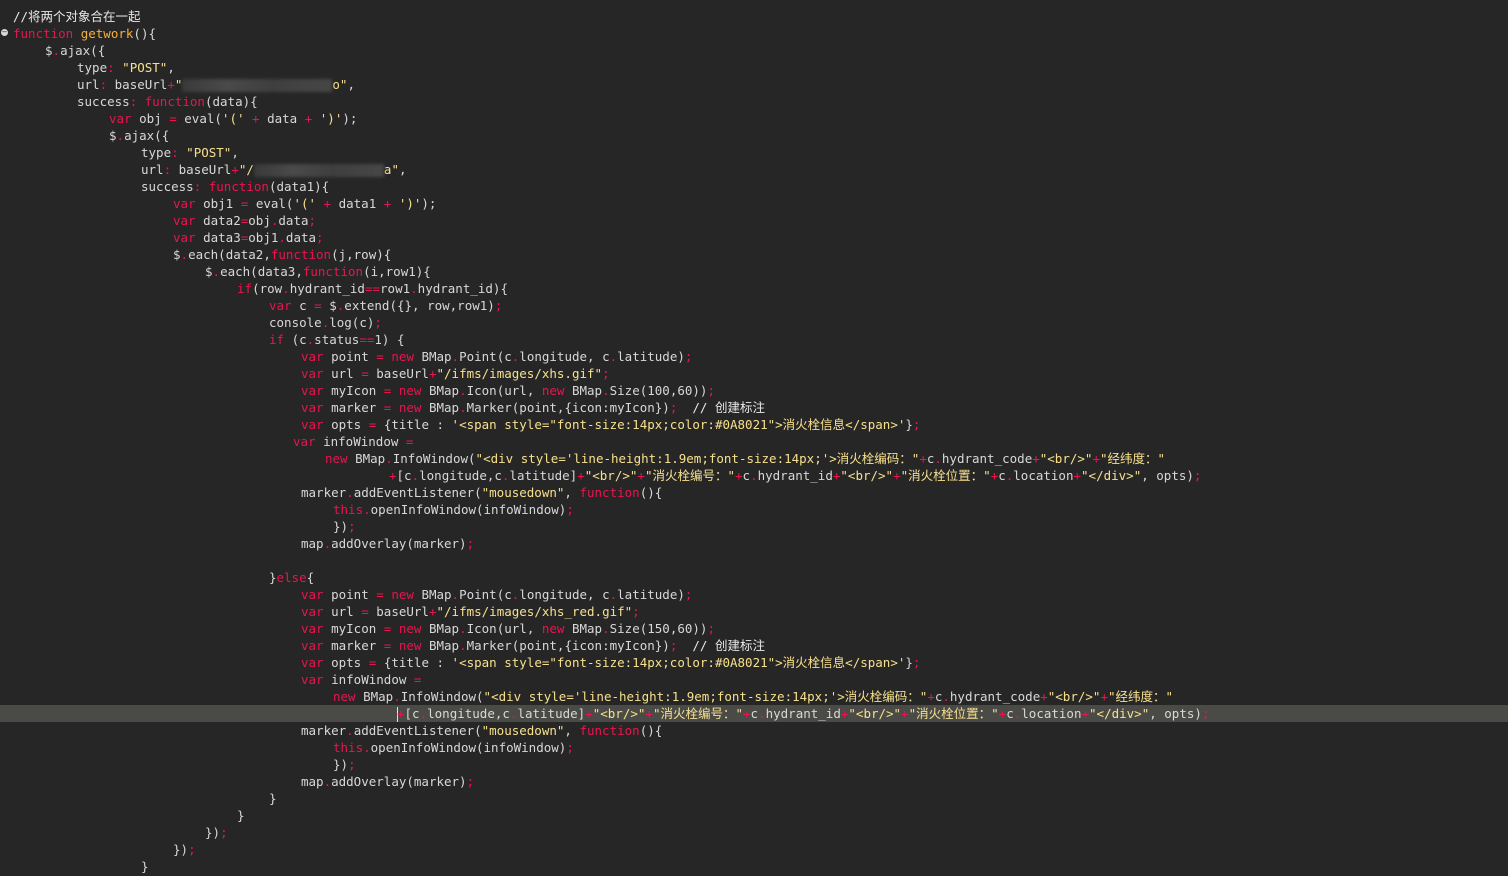  I want to click on code-token: "/ifms/images/xhs_red.gif", so click(534, 611).